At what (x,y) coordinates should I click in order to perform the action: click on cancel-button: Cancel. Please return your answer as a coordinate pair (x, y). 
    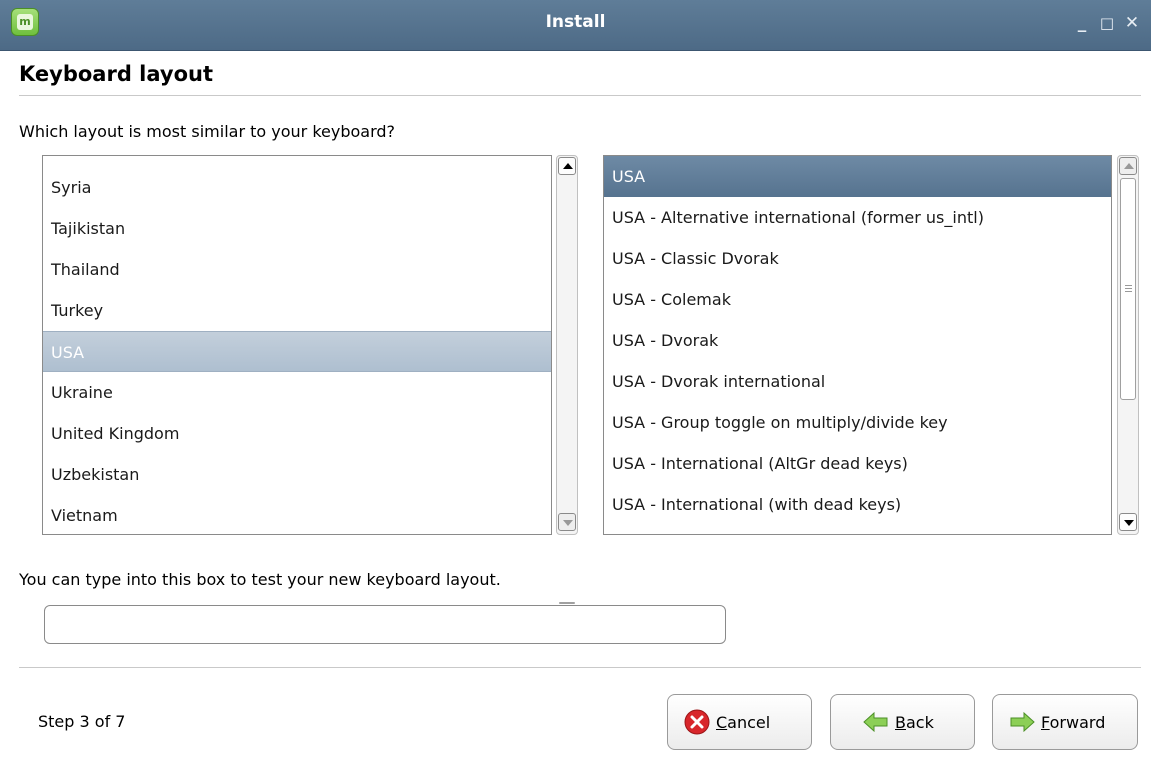
    Looking at the image, I should click on (739, 722).